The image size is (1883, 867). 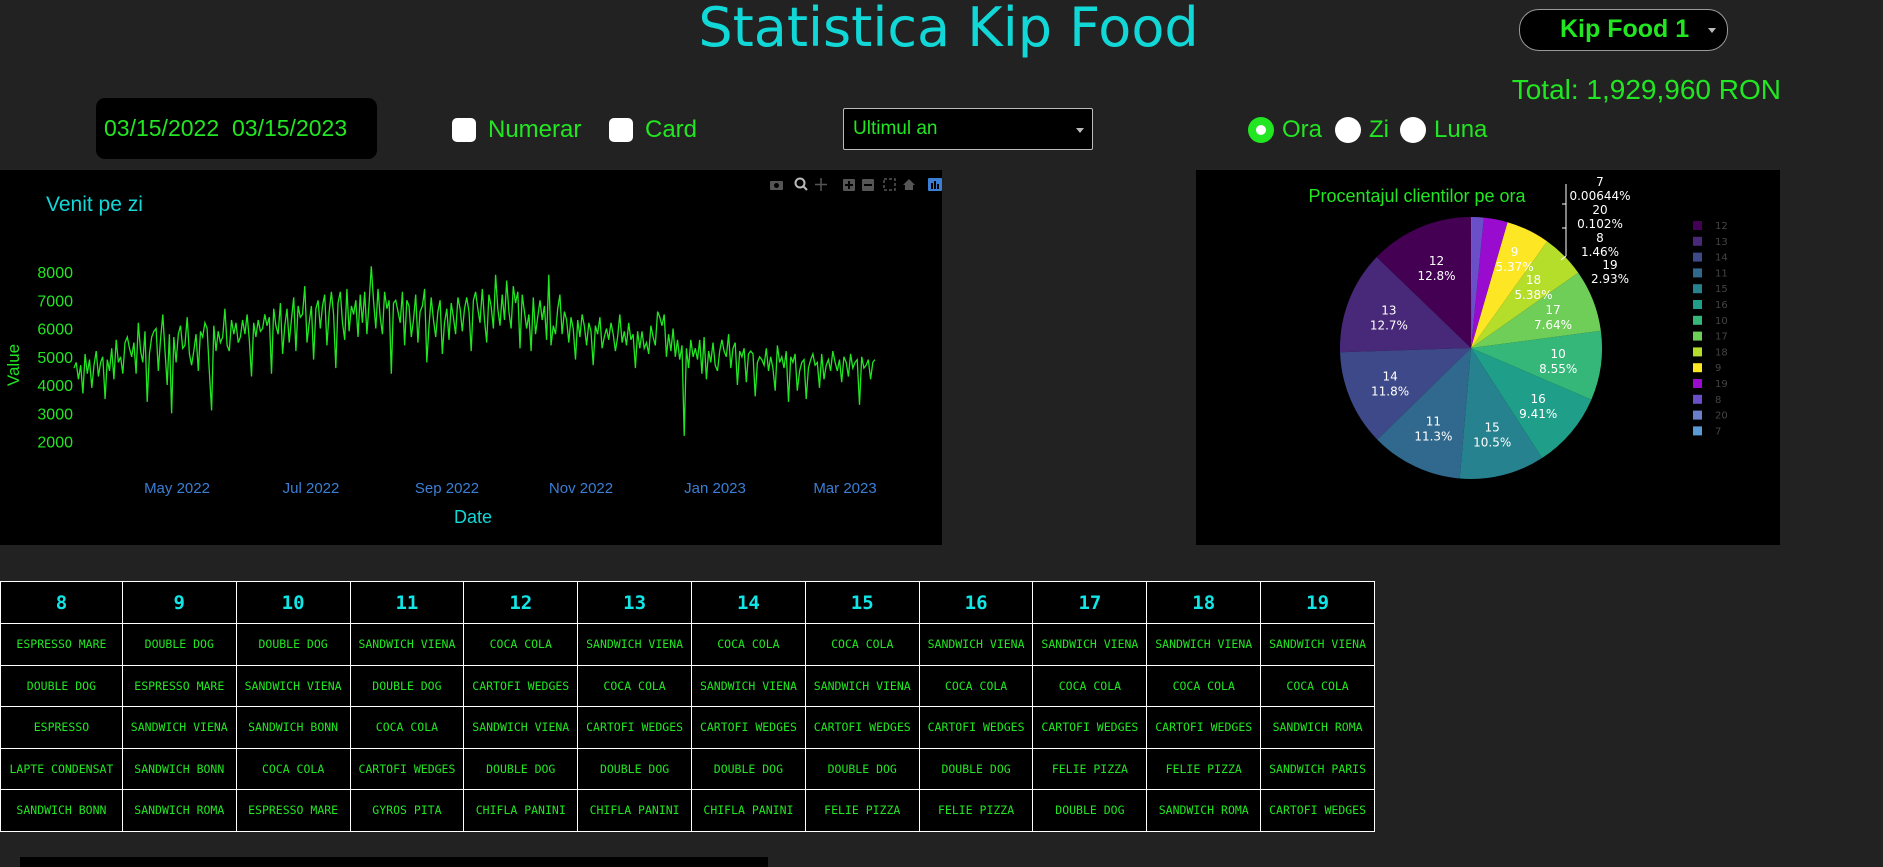 I want to click on store-dropdown: Kip Food 1, so click(x=1623, y=30).